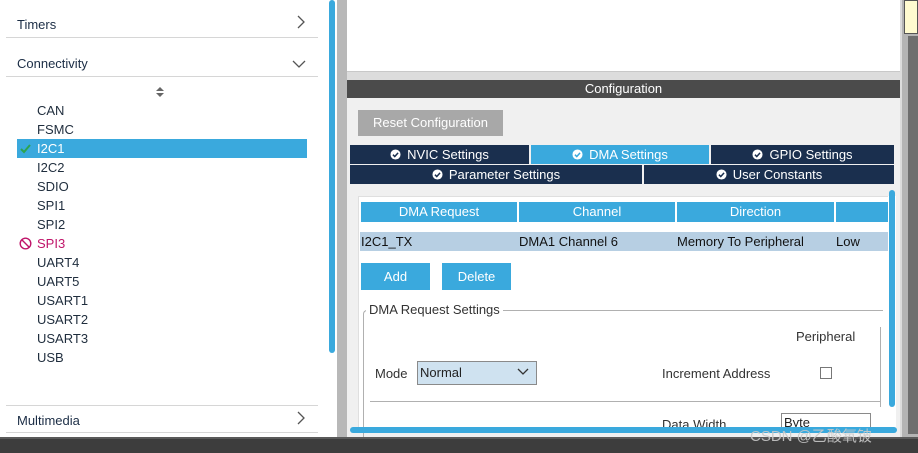 The width and height of the screenshot is (918, 453). What do you see at coordinates (63, 338) in the screenshot?
I see `peripheral-label: USART3` at bounding box center [63, 338].